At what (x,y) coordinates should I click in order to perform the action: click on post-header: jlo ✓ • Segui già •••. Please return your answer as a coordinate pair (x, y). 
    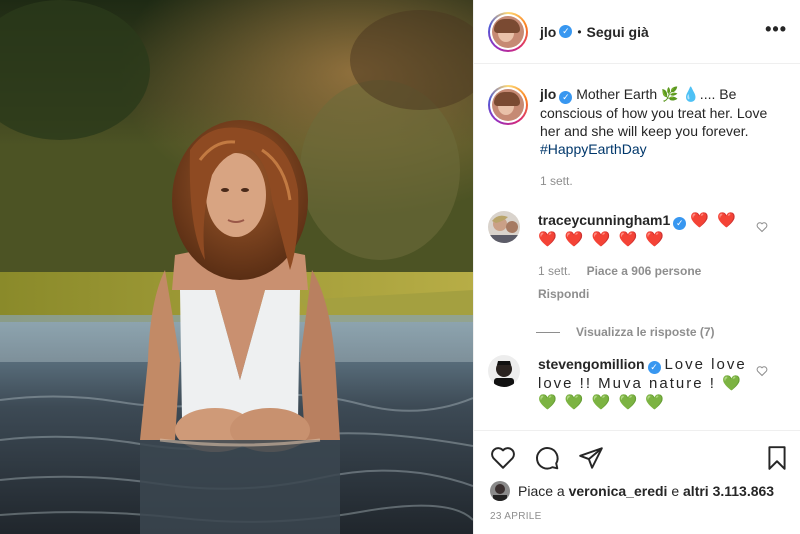
    Looking at the image, I should click on (637, 32).